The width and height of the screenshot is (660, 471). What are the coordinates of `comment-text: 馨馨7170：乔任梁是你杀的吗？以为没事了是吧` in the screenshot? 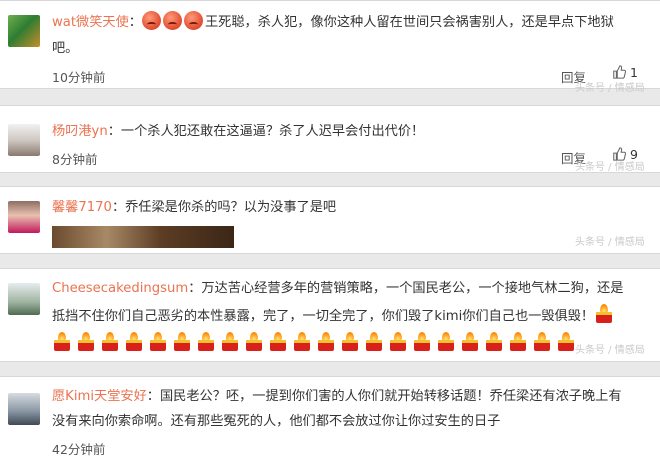 It's located at (194, 207).